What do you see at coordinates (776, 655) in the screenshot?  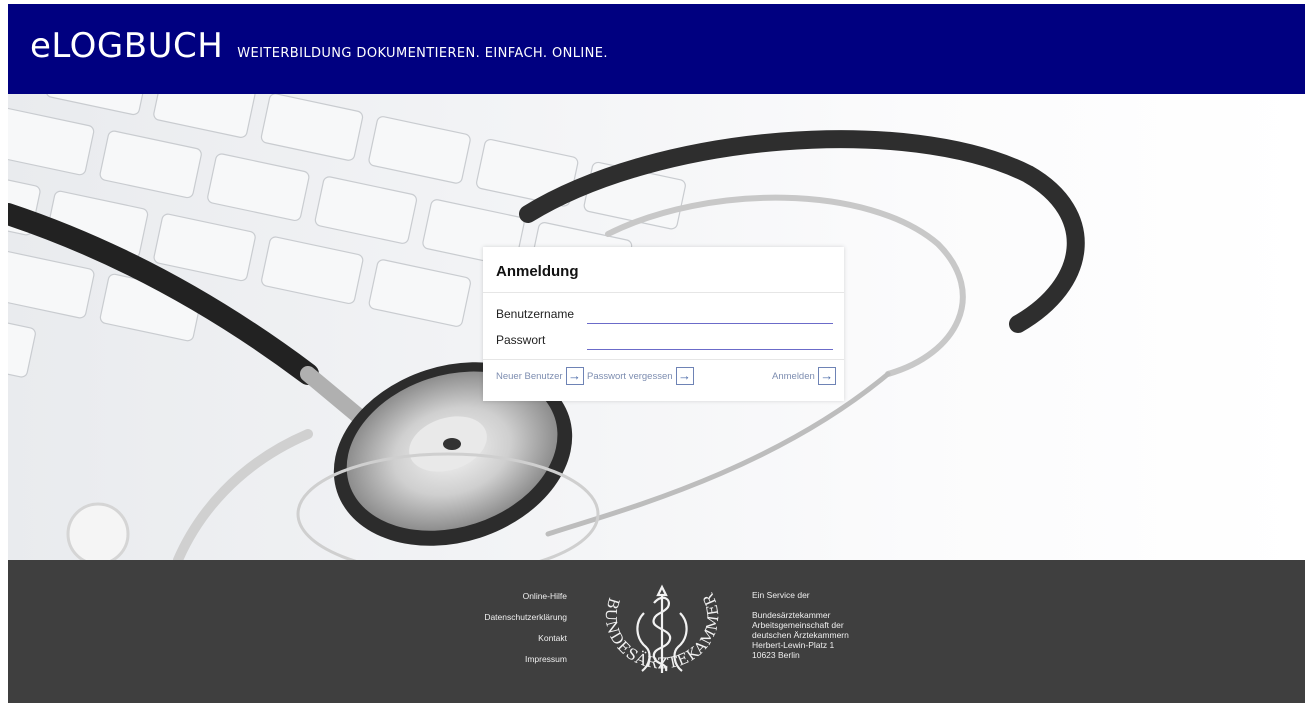 I see `service-line: 10623 Berlin` at bounding box center [776, 655].